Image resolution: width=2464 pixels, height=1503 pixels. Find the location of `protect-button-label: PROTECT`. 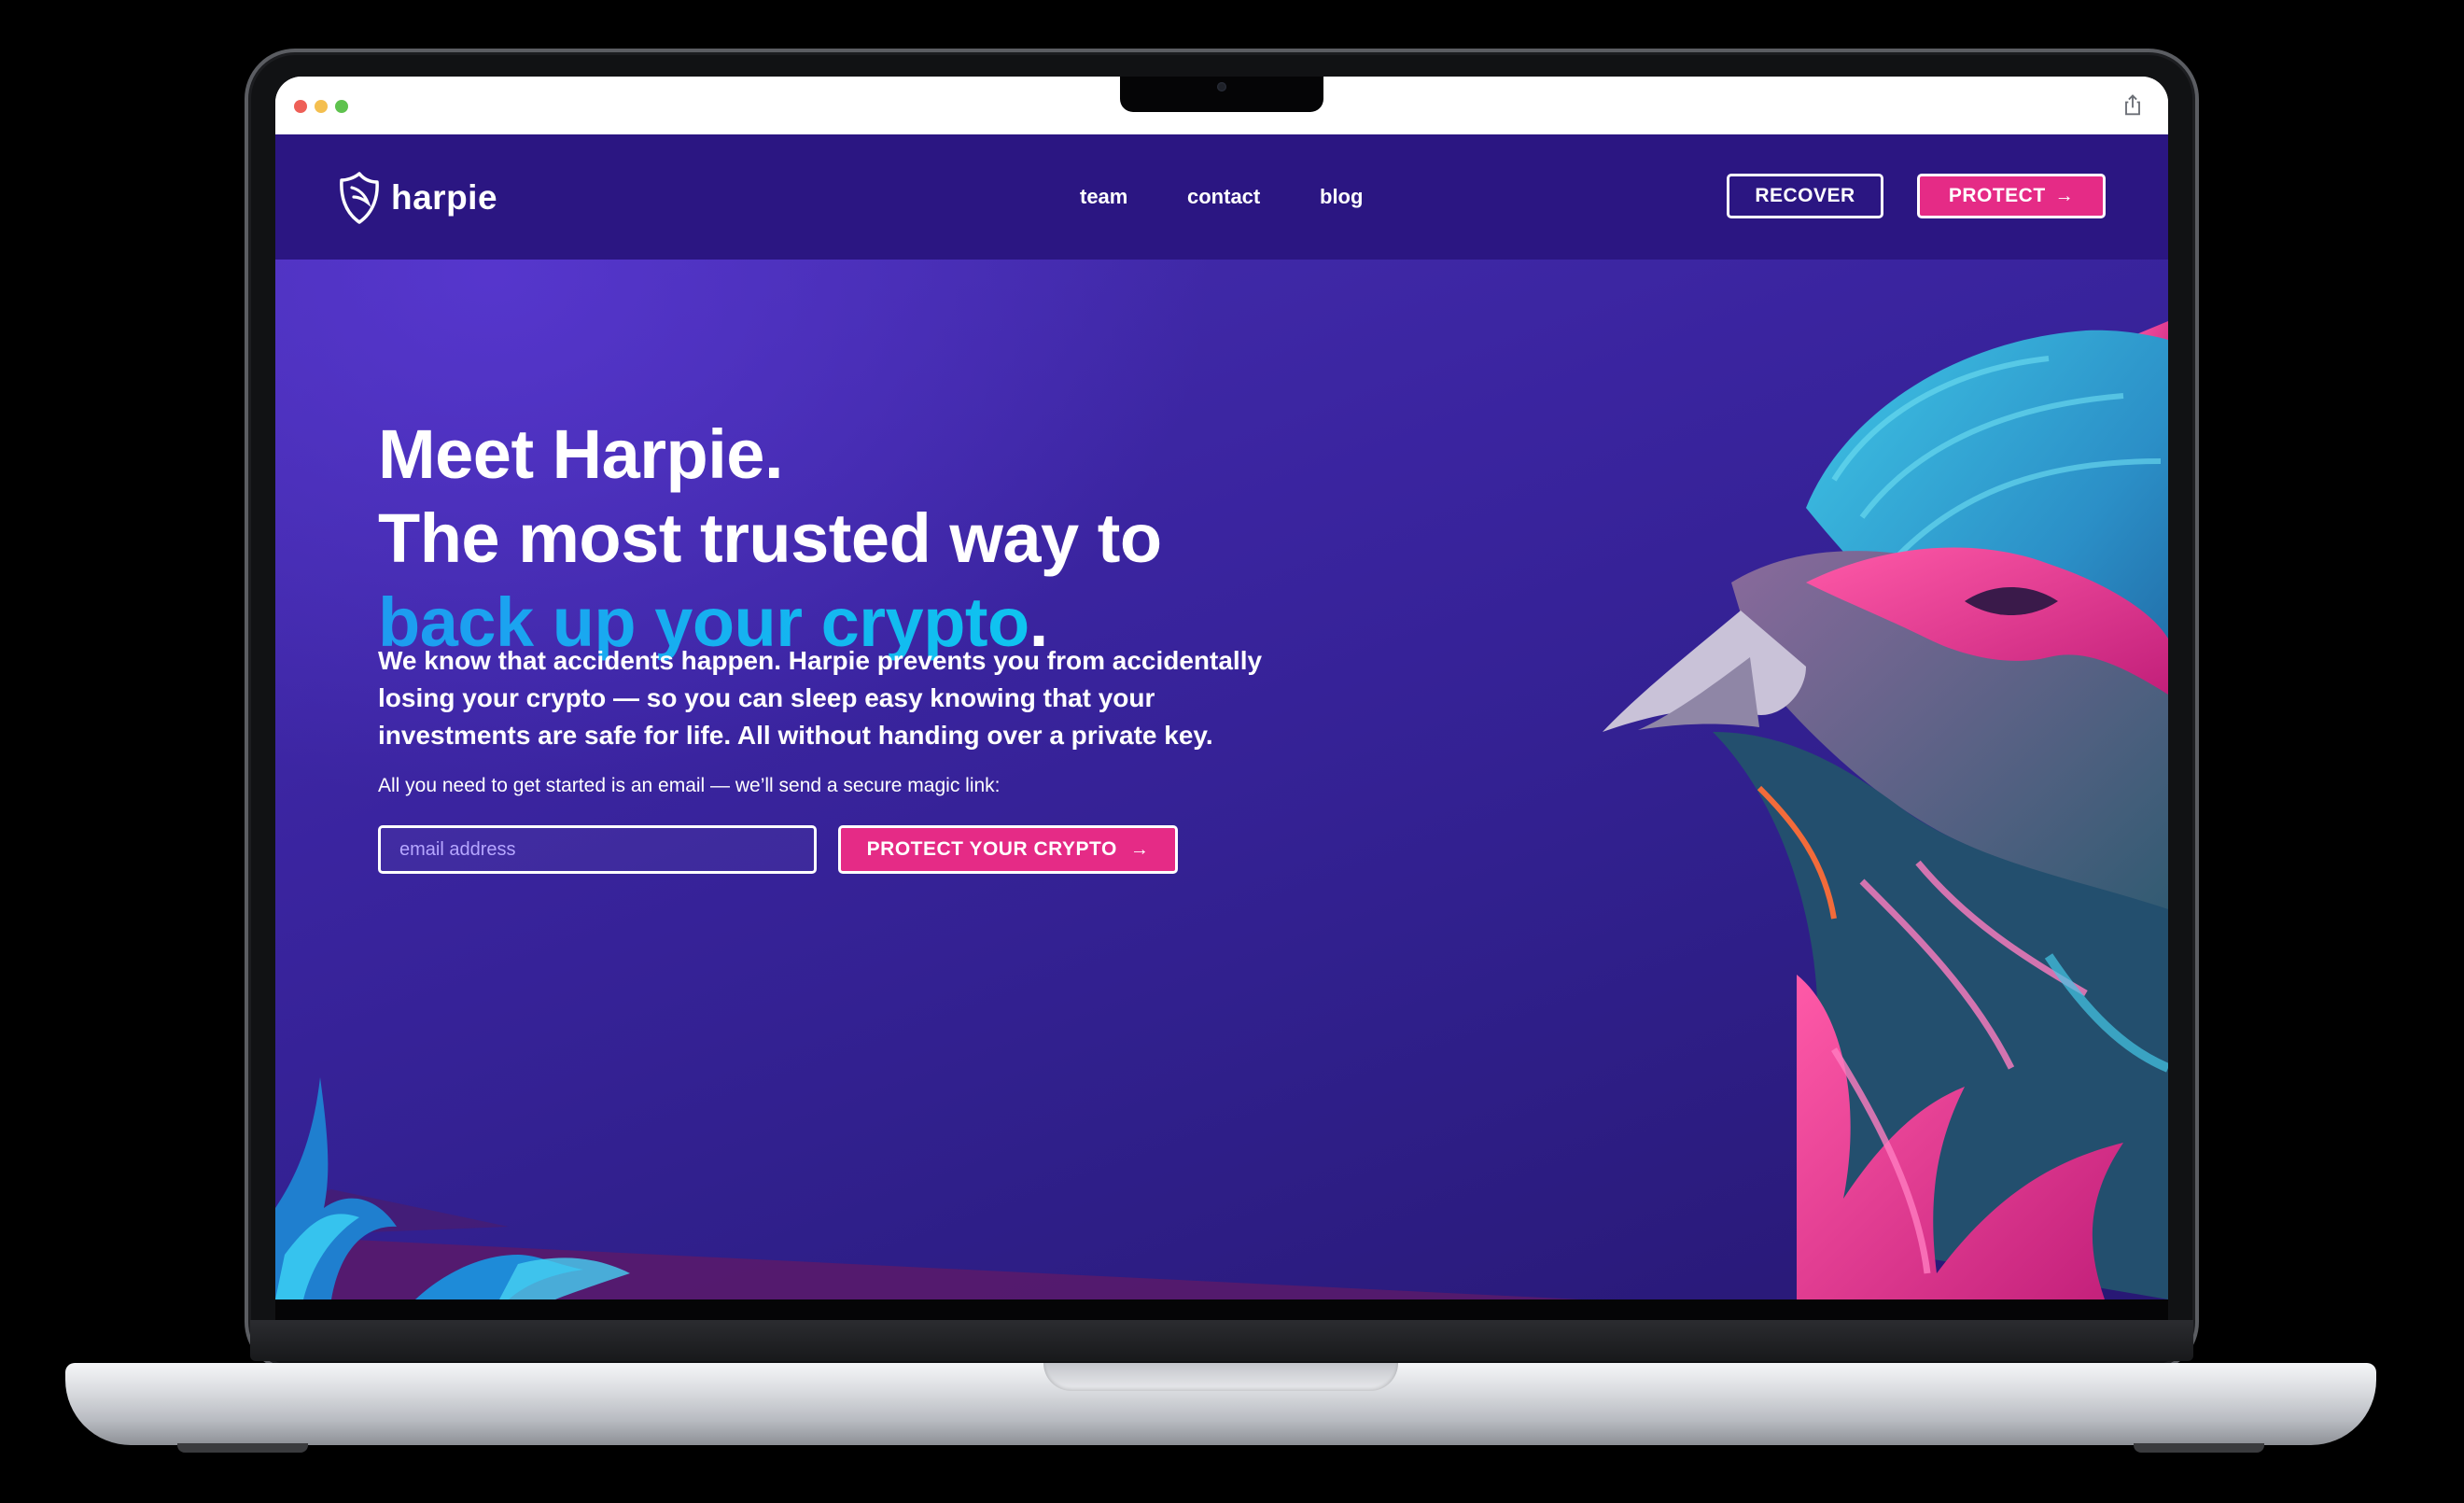

protect-button-label: PROTECT is located at coordinates (1997, 195).